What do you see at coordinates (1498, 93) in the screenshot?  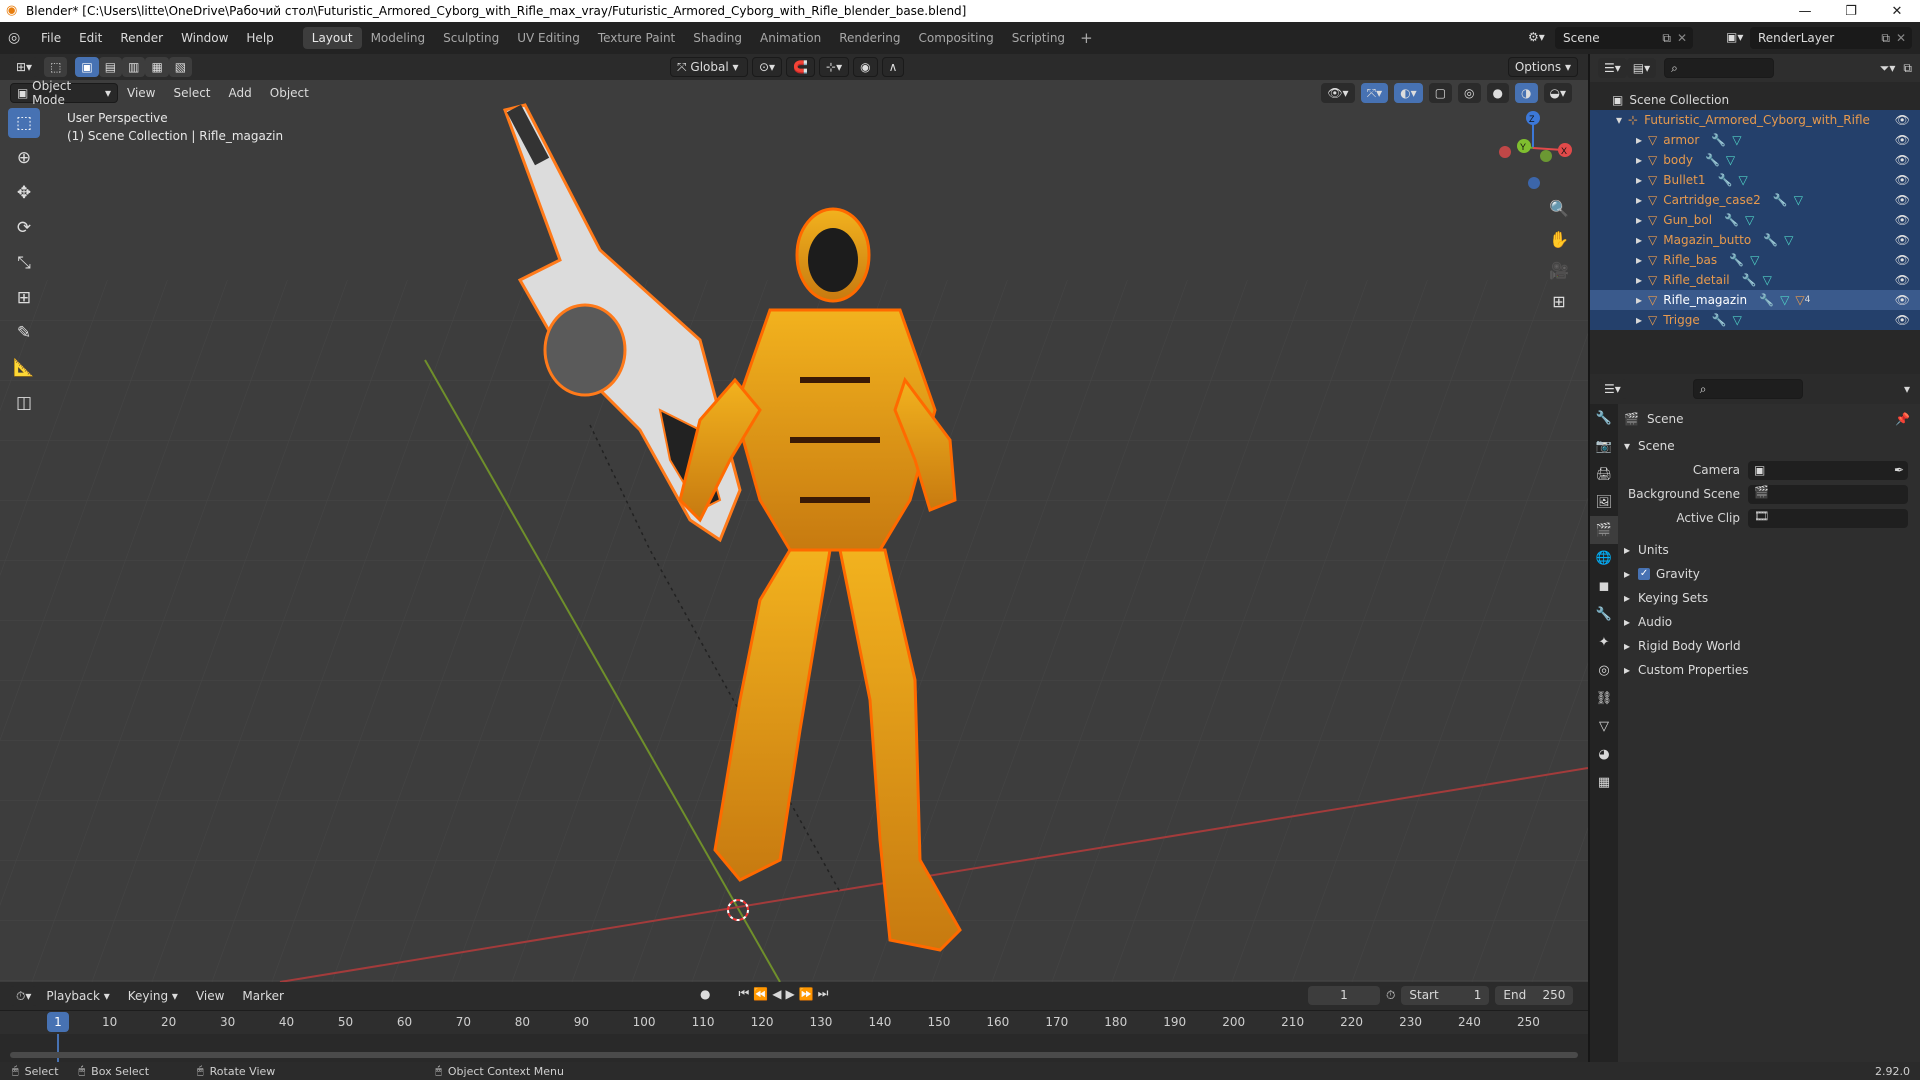 I see `shading-solid-icon: ●` at bounding box center [1498, 93].